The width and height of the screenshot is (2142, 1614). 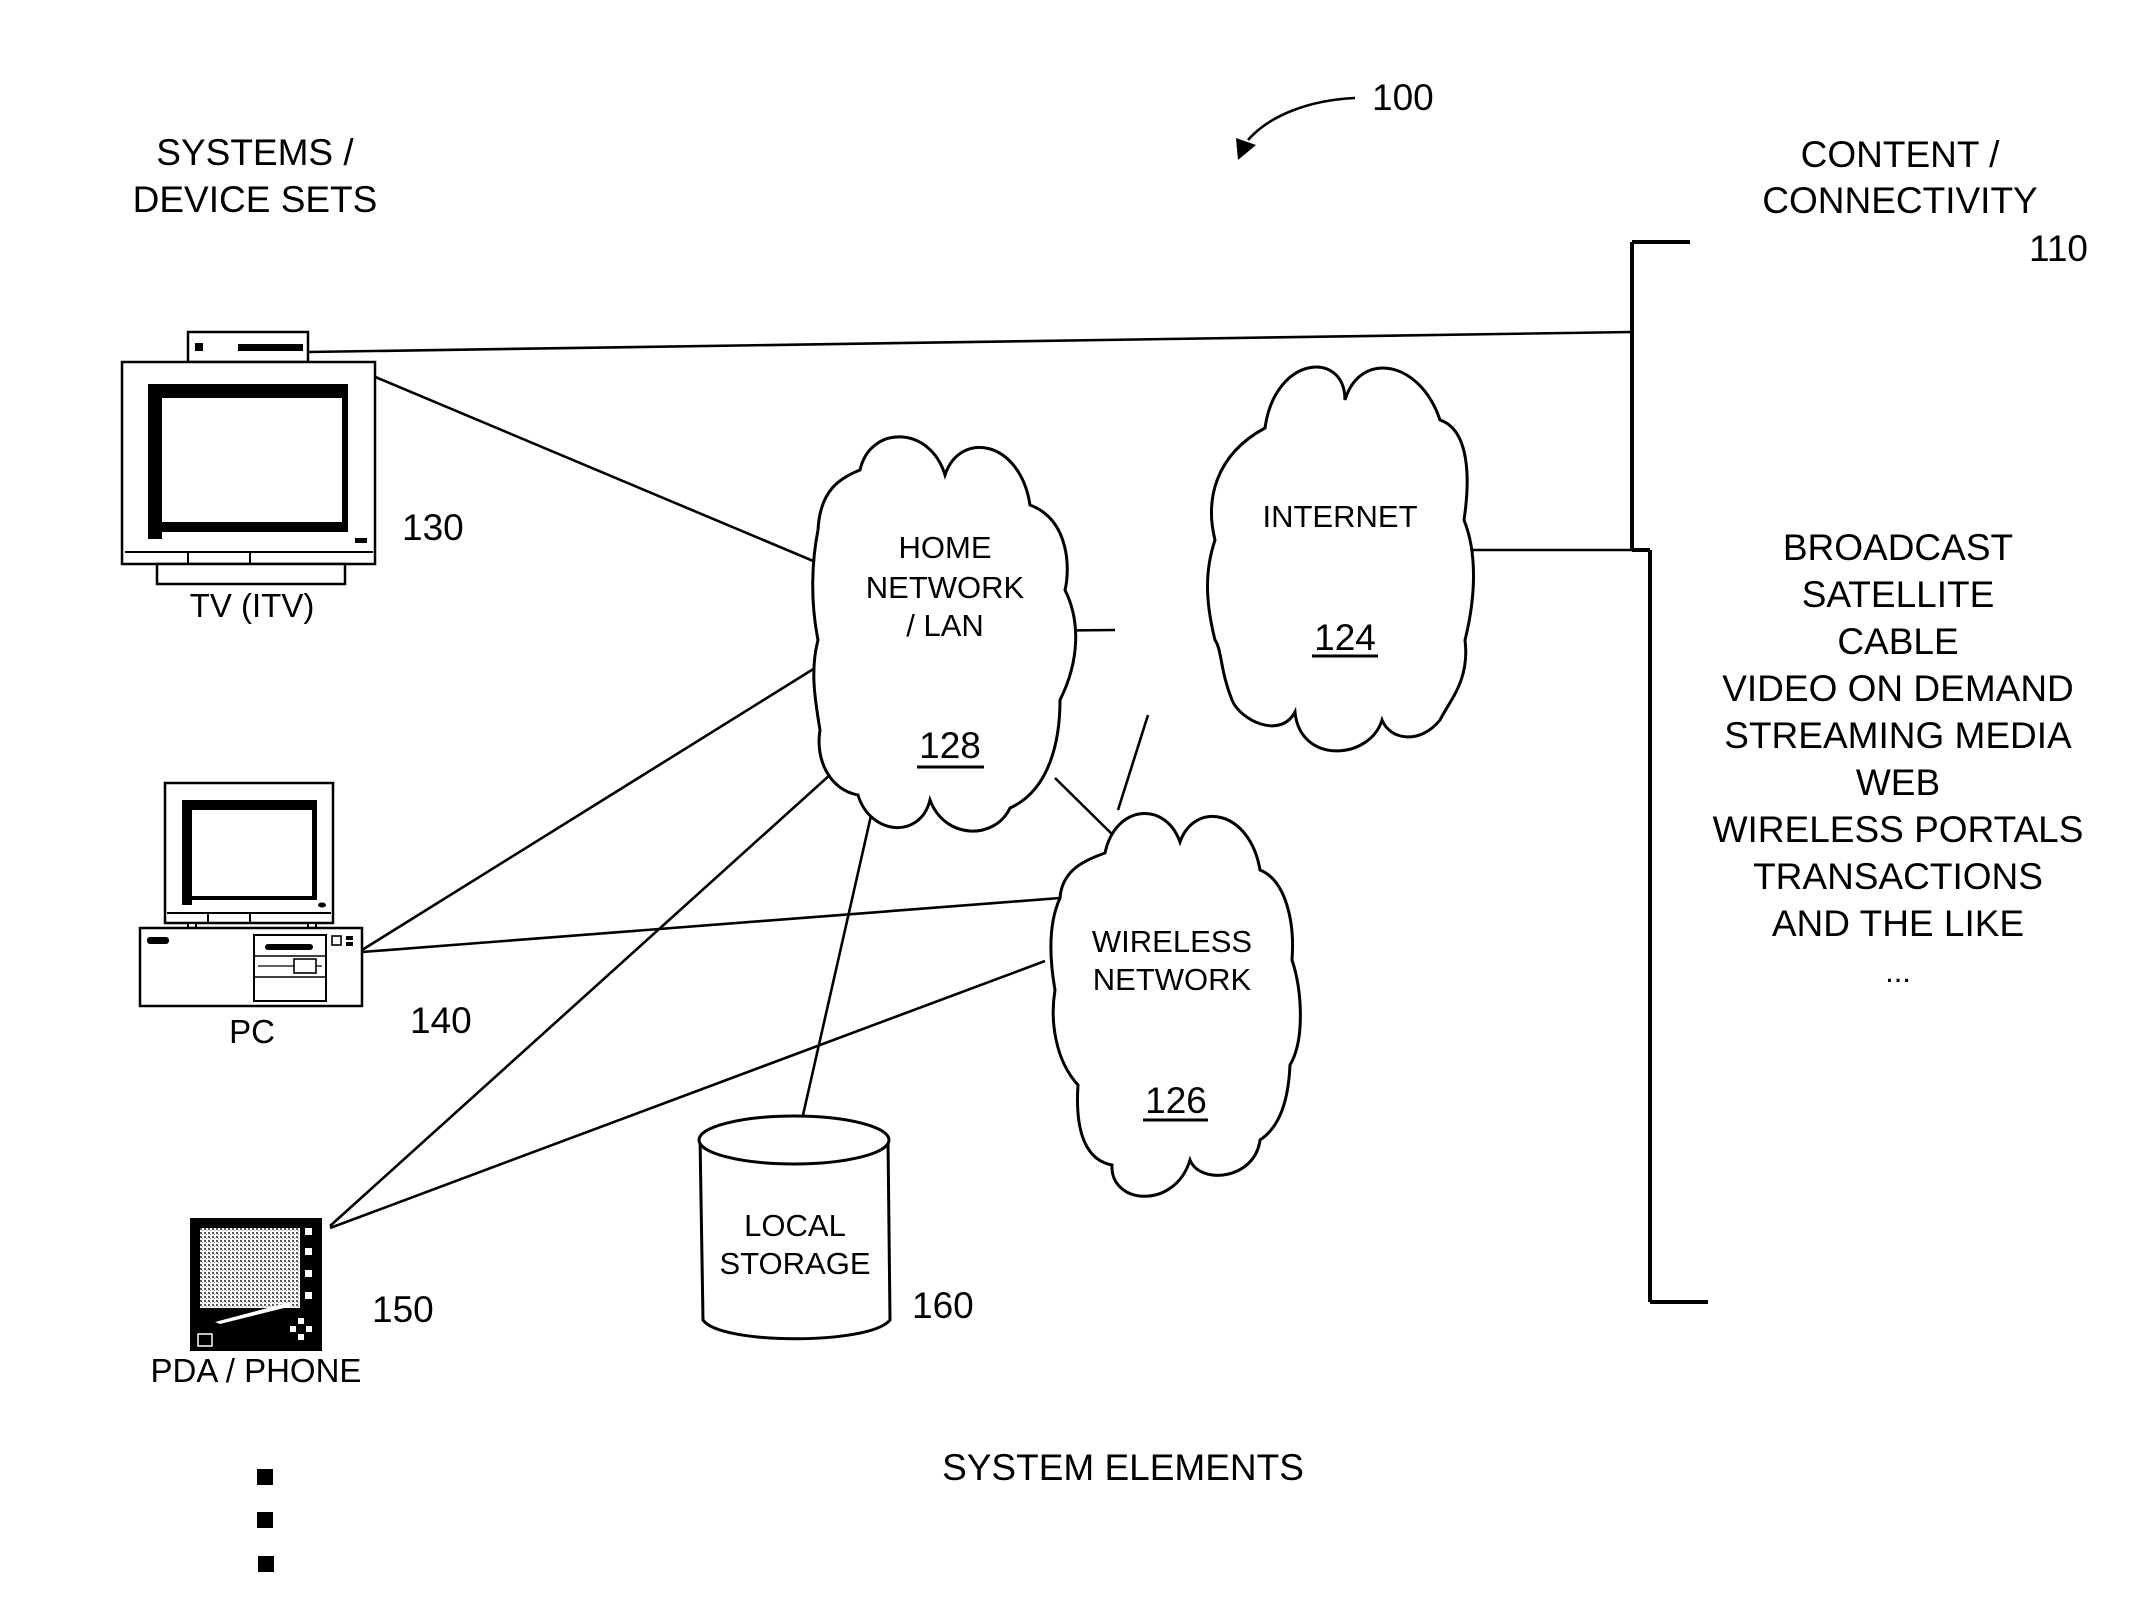 What do you see at coordinates (256, 1370) in the screenshot?
I see `pda-label: PDA / PHONE` at bounding box center [256, 1370].